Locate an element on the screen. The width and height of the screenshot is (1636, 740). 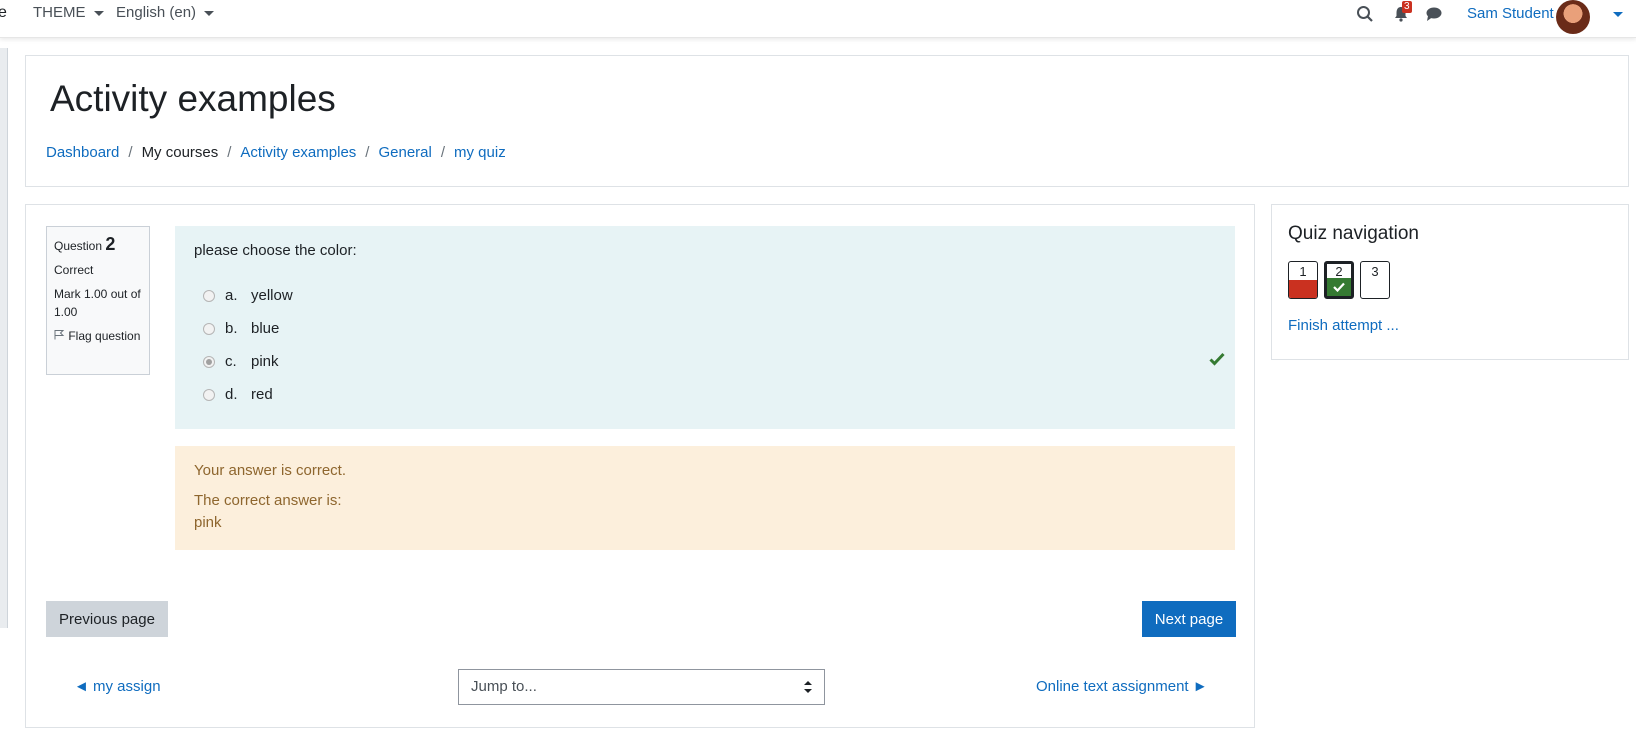
breadcrumb-section: General is located at coordinates (404, 152).